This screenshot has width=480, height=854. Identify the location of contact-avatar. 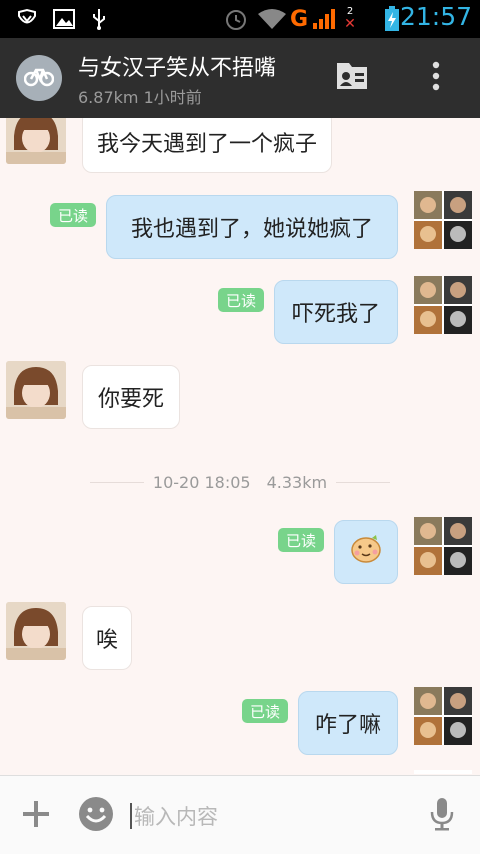
(39, 78).